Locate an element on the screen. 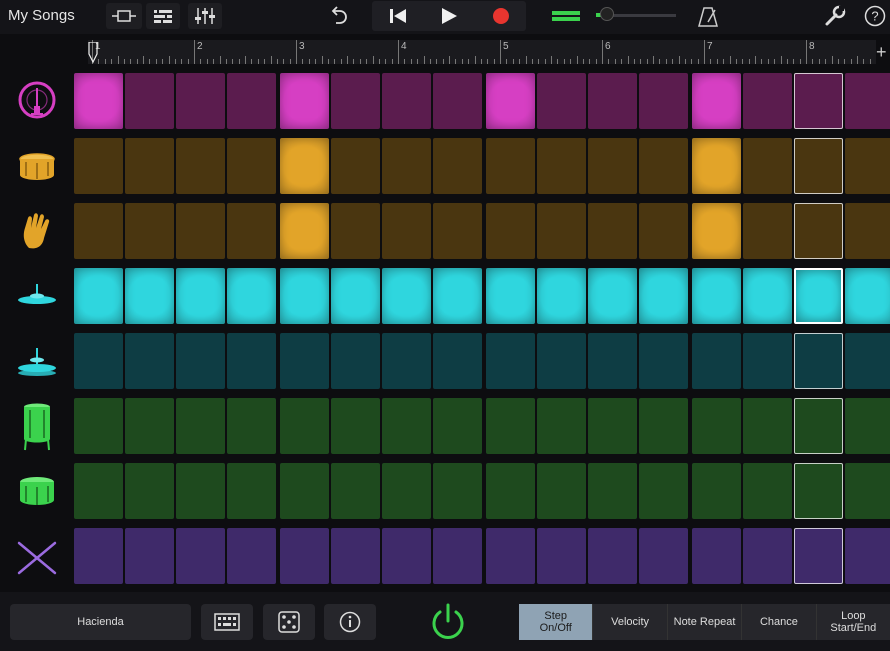 This screenshot has width=890, height=651. mode-note-repeat: Note Repeat is located at coordinates (703, 622).